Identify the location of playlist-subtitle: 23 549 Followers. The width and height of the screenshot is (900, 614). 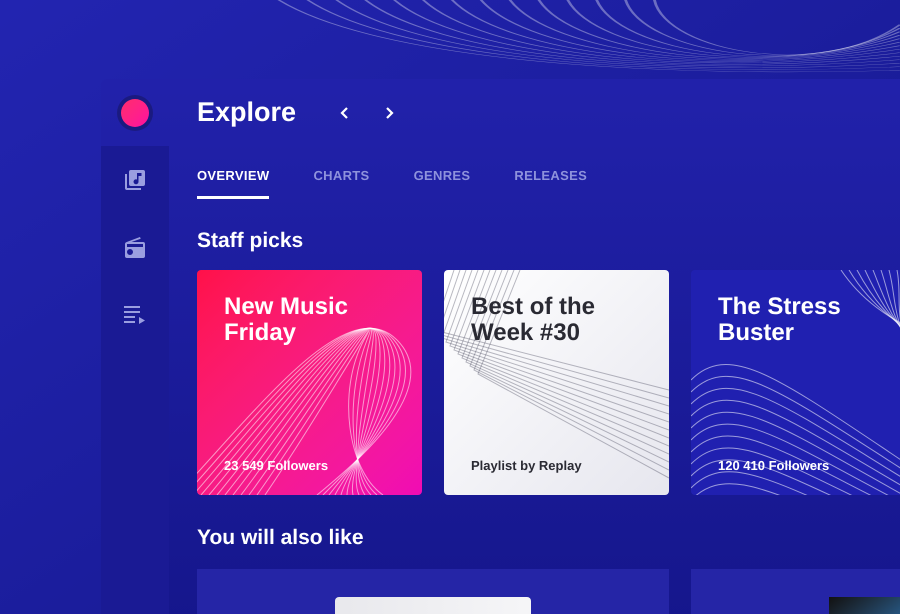
(277, 465).